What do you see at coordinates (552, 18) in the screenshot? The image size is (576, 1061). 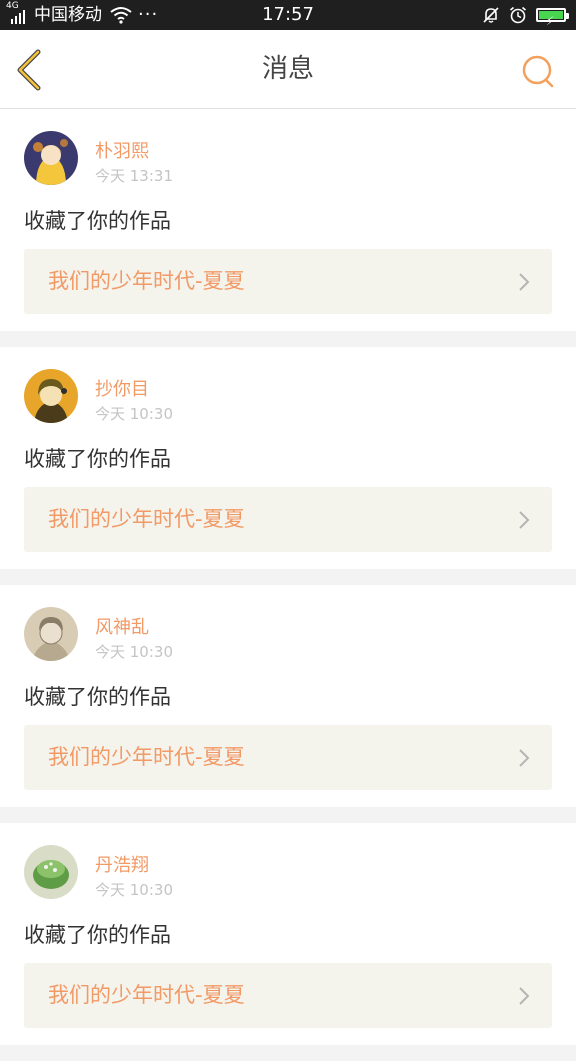 I see `battery-icon: ⚡` at bounding box center [552, 18].